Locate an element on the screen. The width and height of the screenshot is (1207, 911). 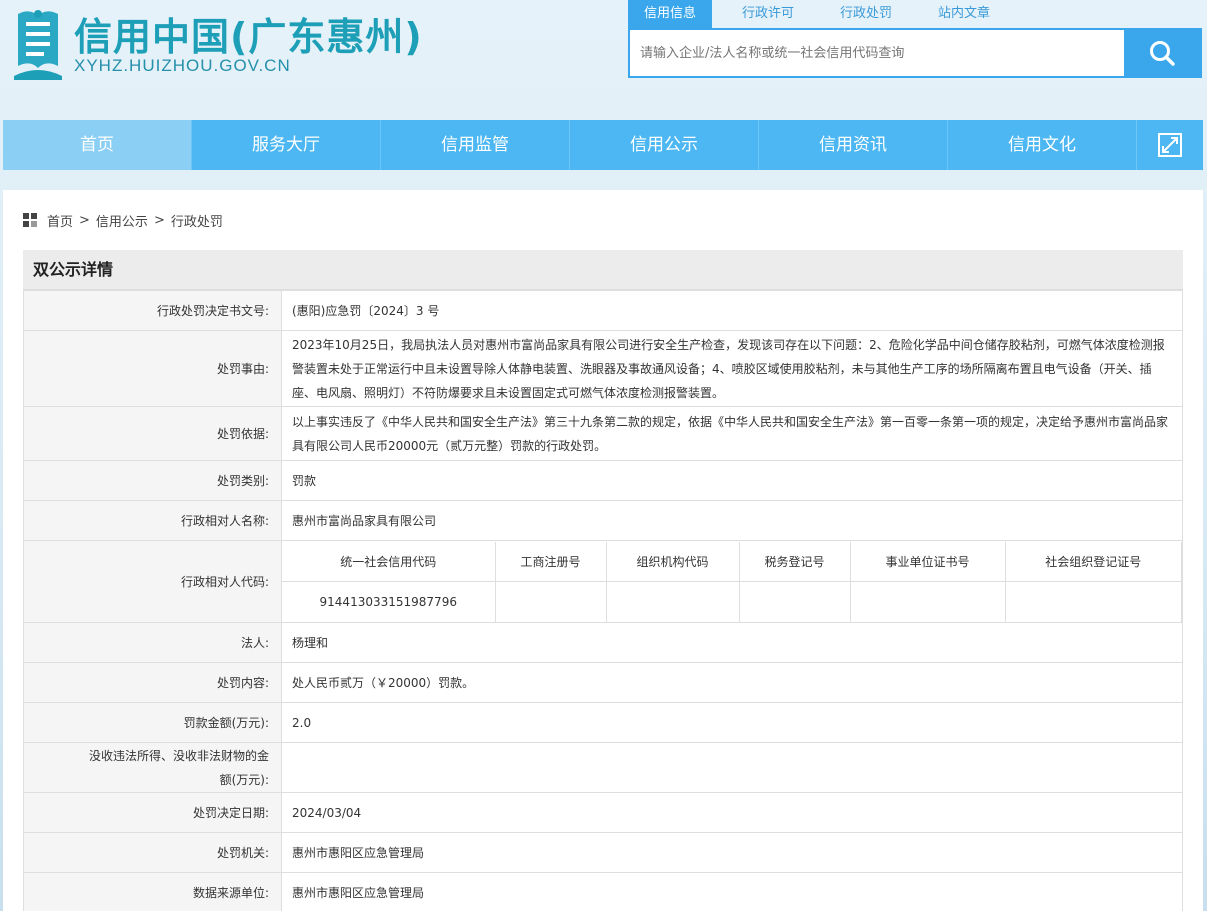
main-nav: 首页 服务大厅 信用监管 信用公示 信用资讯 信用文化 is located at coordinates (603, 145).